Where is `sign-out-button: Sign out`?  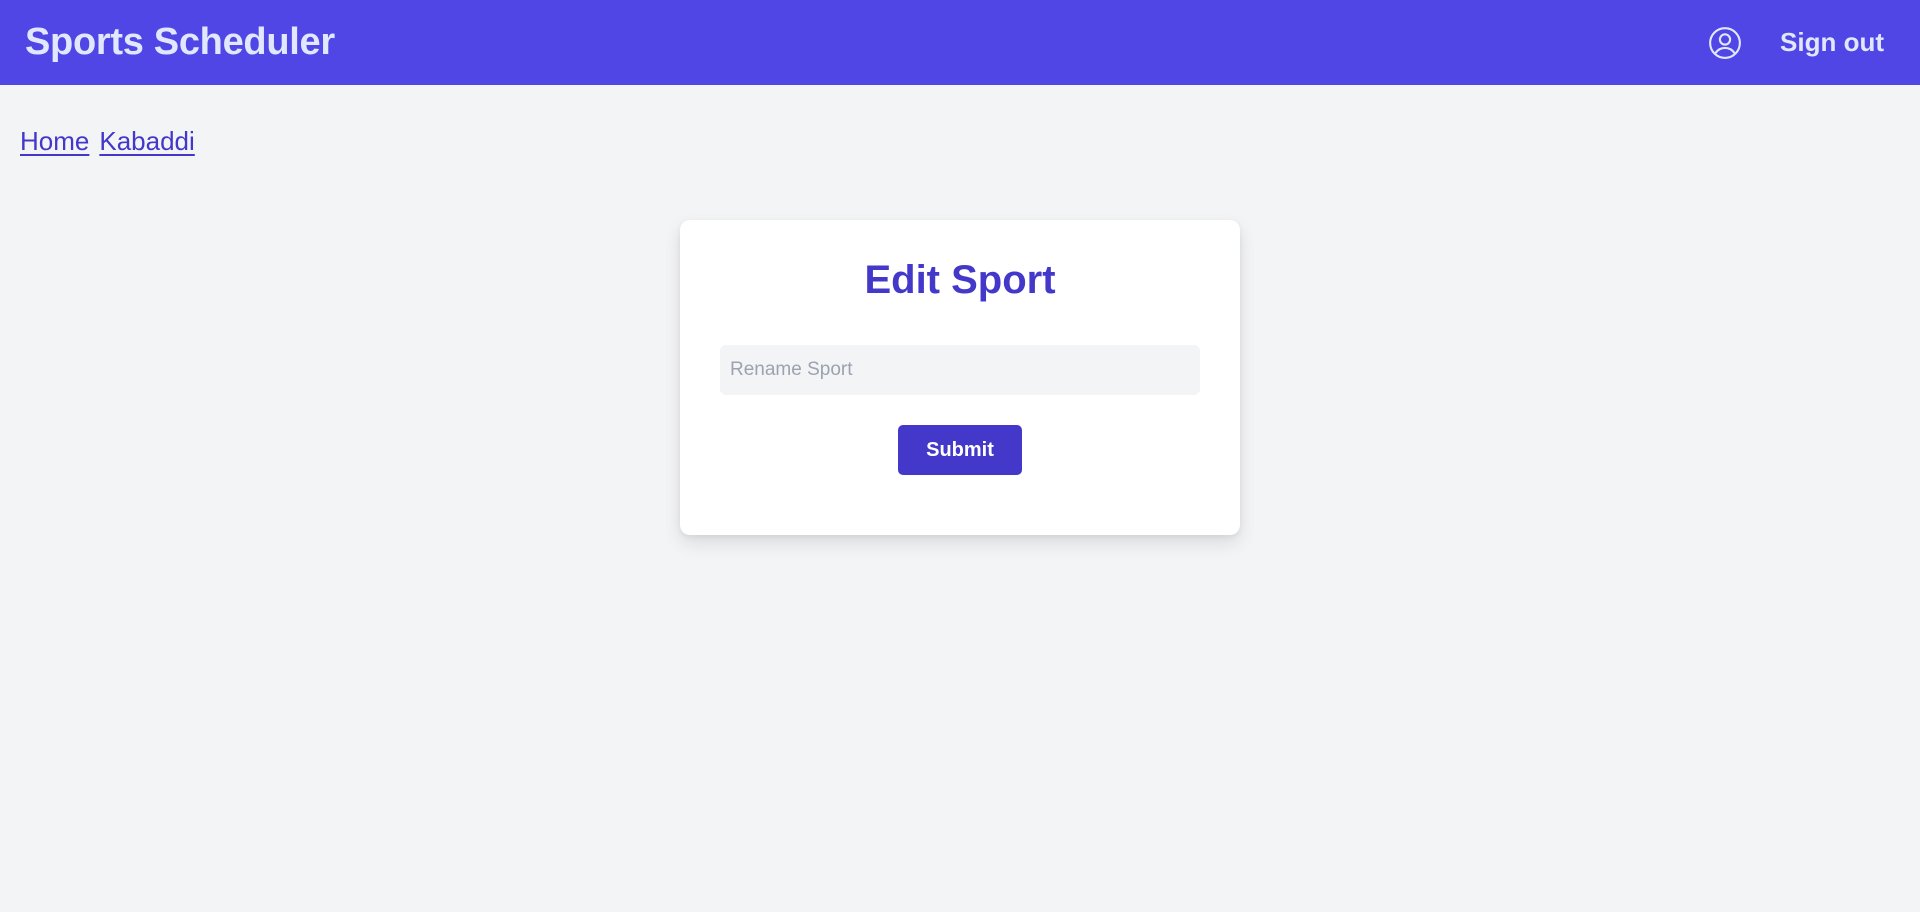 sign-out-button: Sign out is located at coordinates (1832, 42).